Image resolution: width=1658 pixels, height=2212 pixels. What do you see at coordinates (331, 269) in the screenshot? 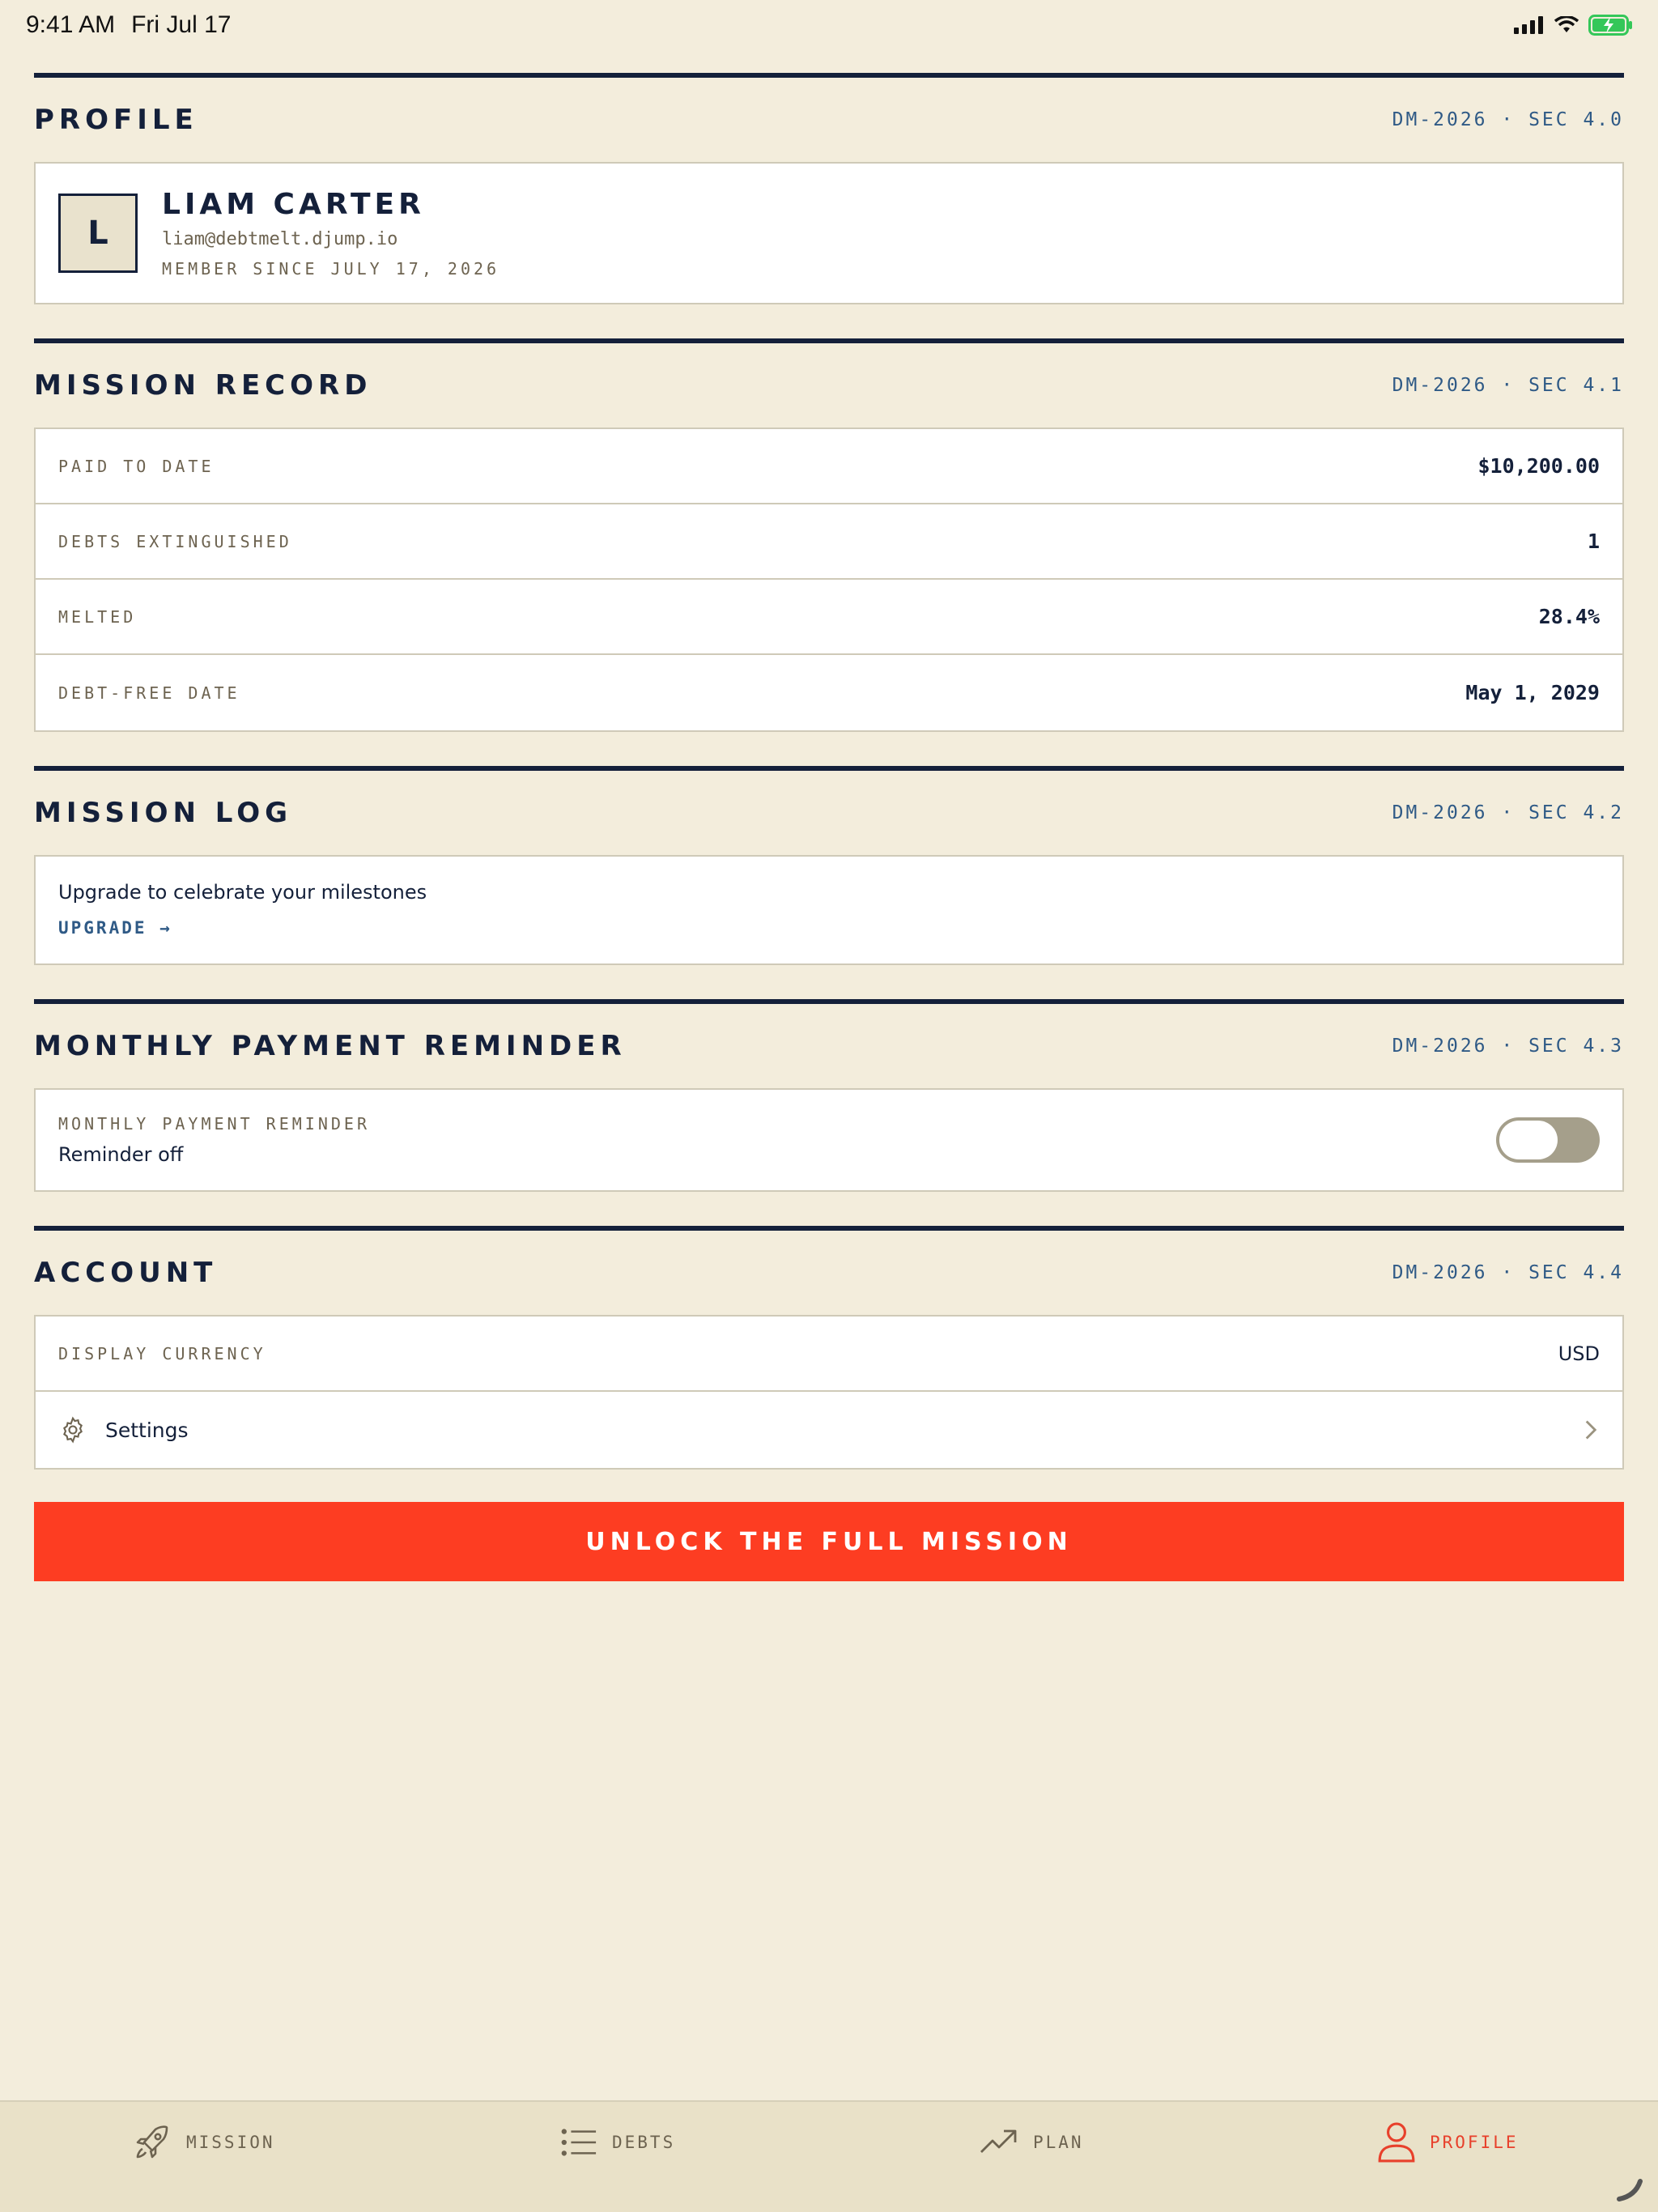
I see `member-since: MEMBER SINCE JULY 17, 2026` at bounding box center [331, 269].